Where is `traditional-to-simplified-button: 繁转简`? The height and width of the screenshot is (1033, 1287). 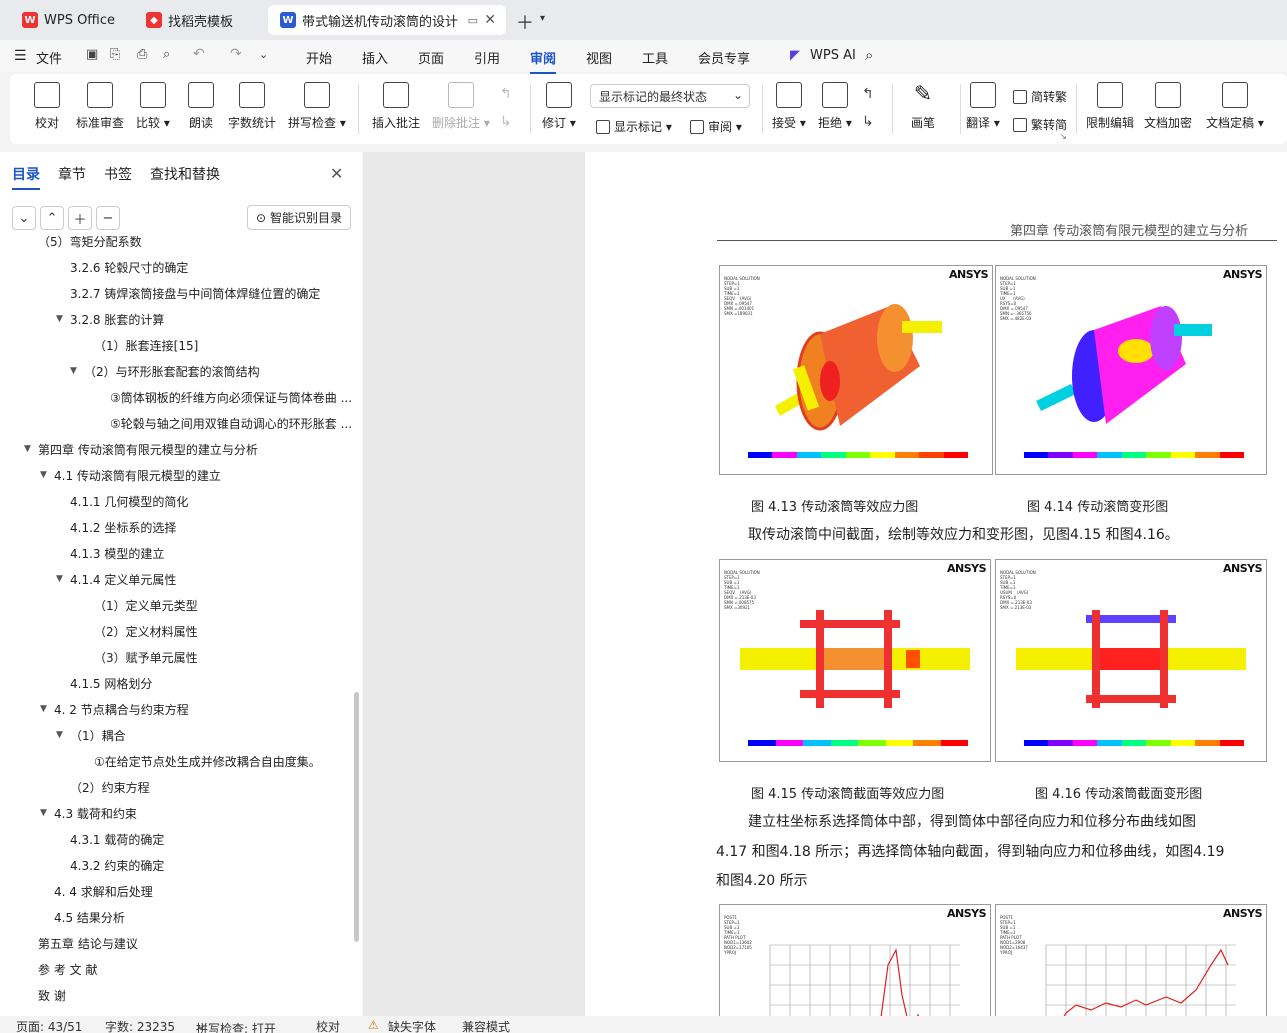 traditional-to-simplified-button: 繁转简 is located at coordinates (1040, 124).